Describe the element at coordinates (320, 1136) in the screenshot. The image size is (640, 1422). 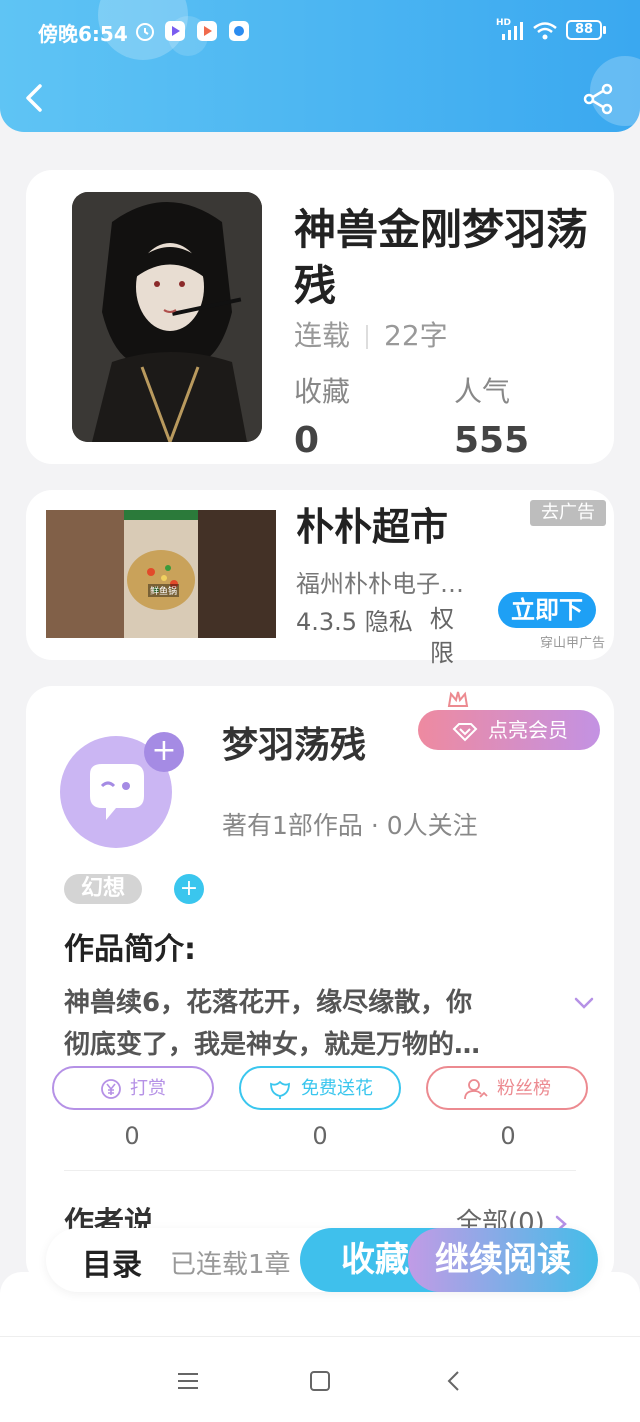
I see `flower-count: 0` at that location.